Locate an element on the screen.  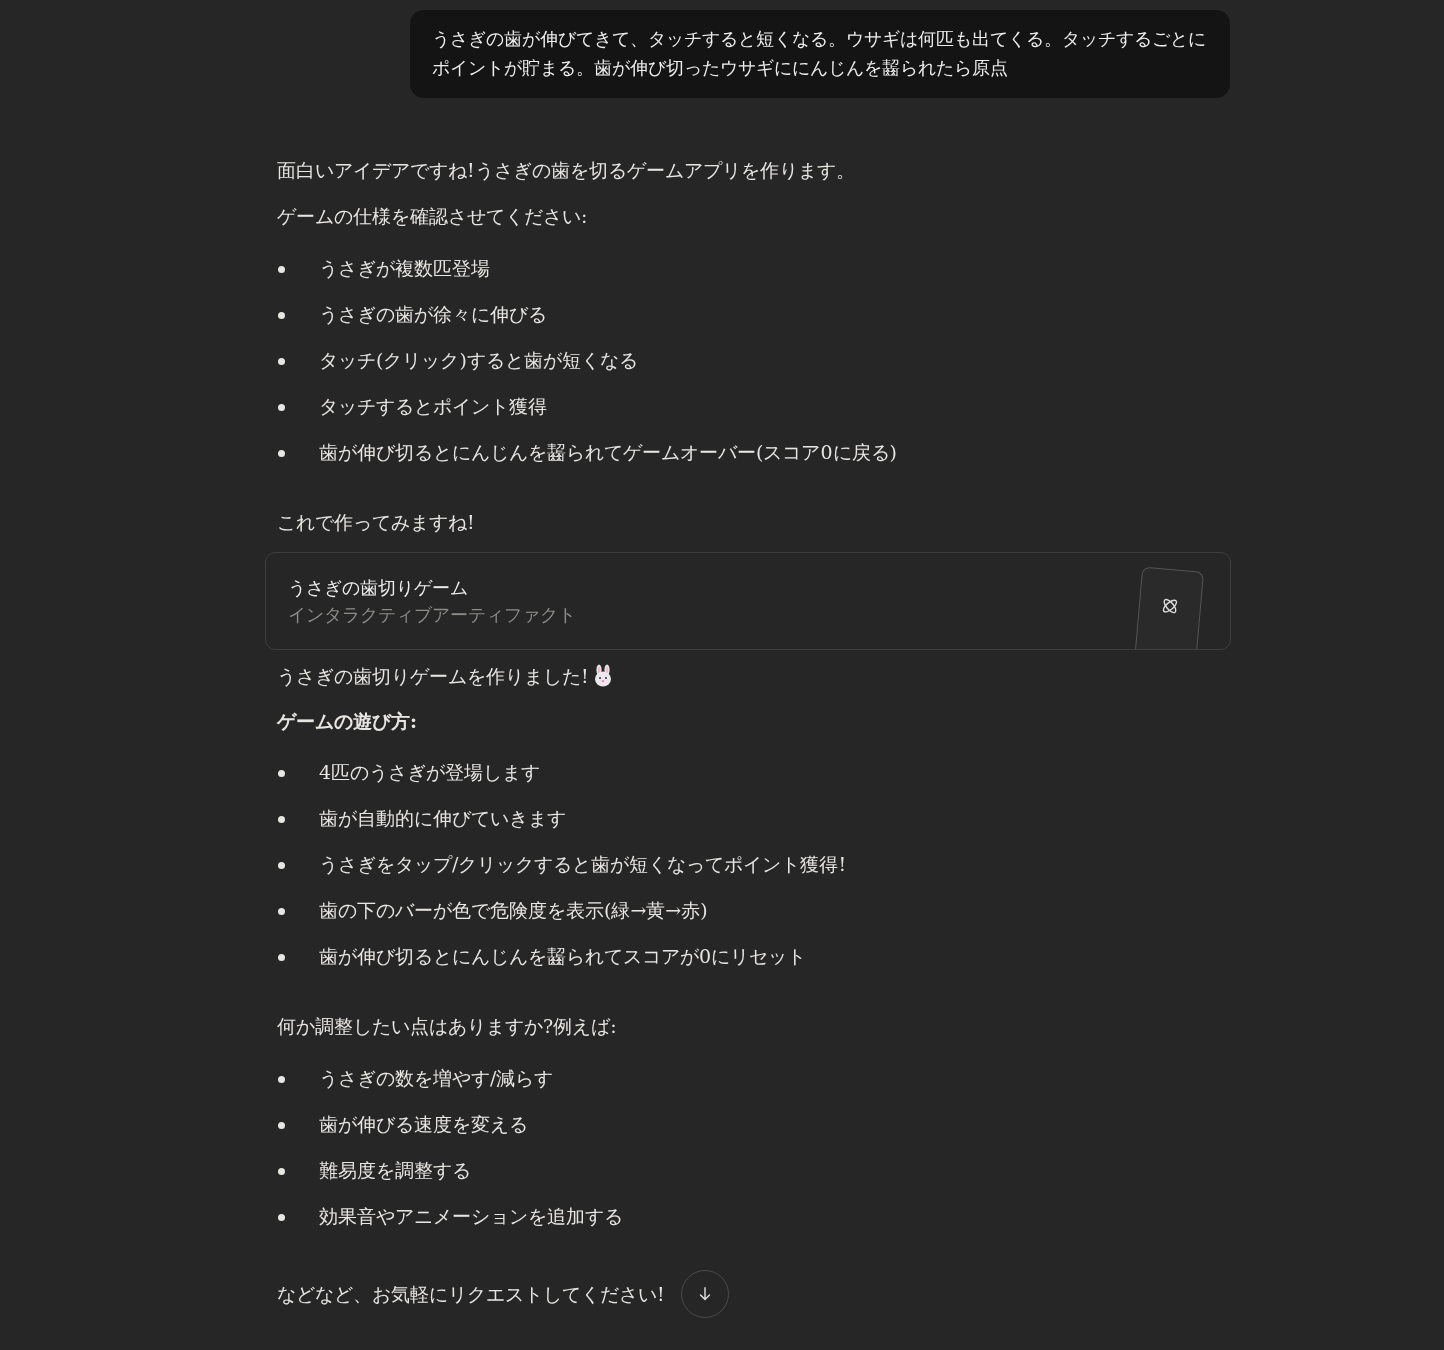
list-item: 効果音やアニメーションを追加する is located at coordinates (471, 1216).